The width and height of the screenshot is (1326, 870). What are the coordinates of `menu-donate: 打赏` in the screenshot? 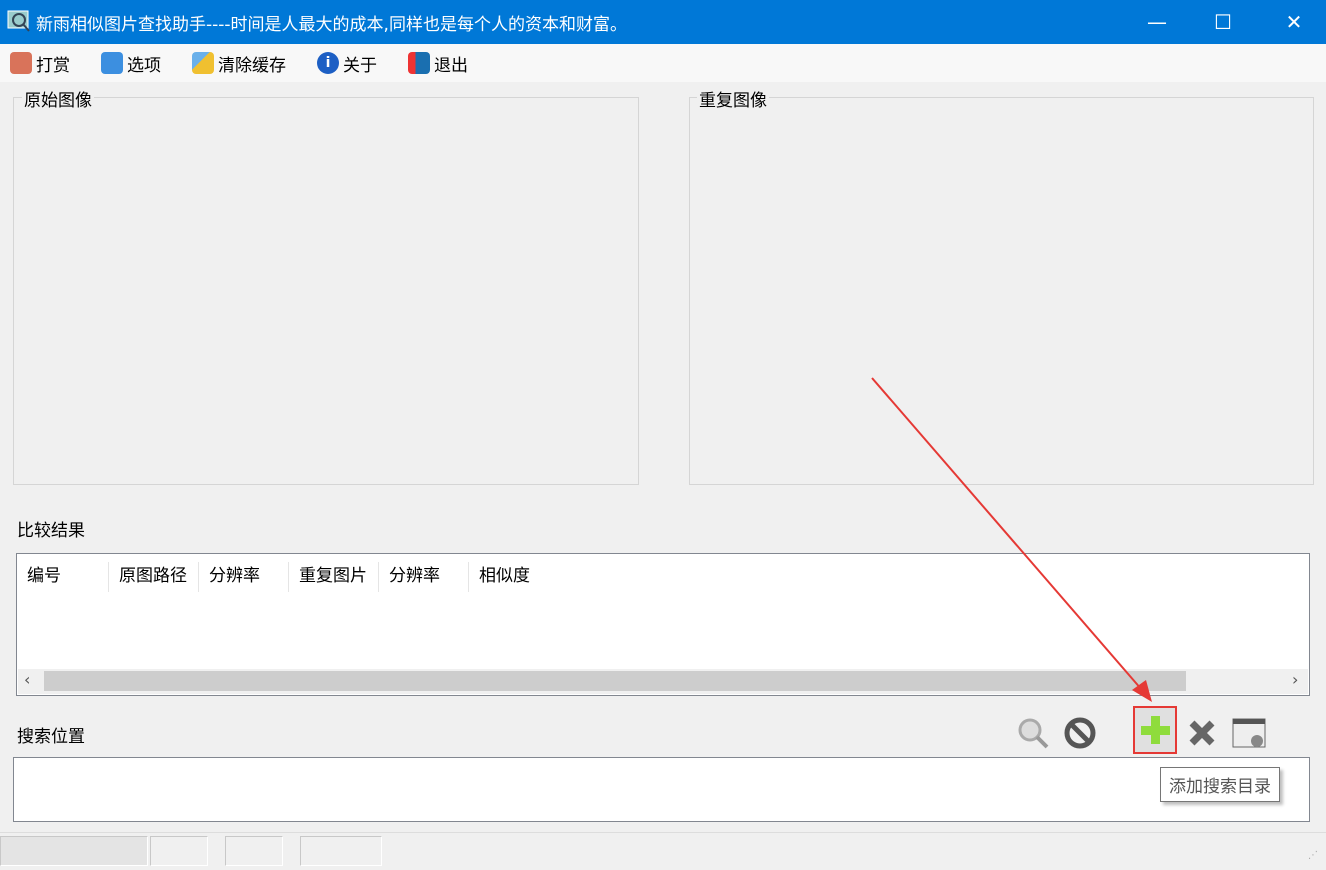 It's located at (40, 63).